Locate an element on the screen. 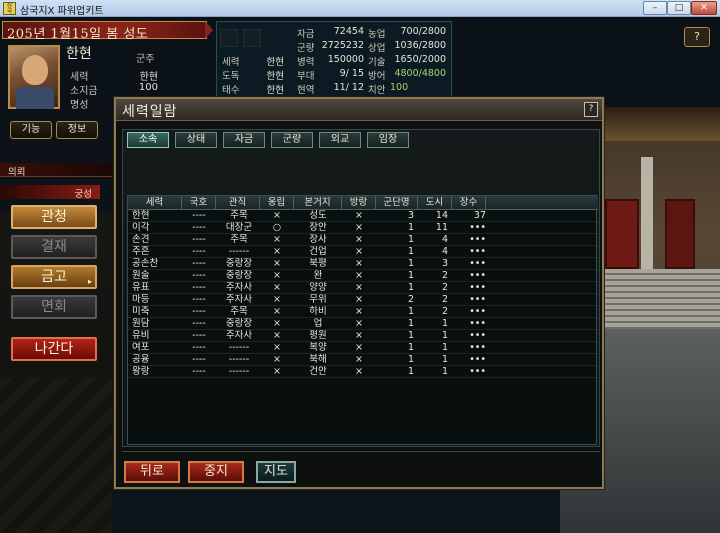  stat-value-funds: 72454 is located at coordinates (348, 31).